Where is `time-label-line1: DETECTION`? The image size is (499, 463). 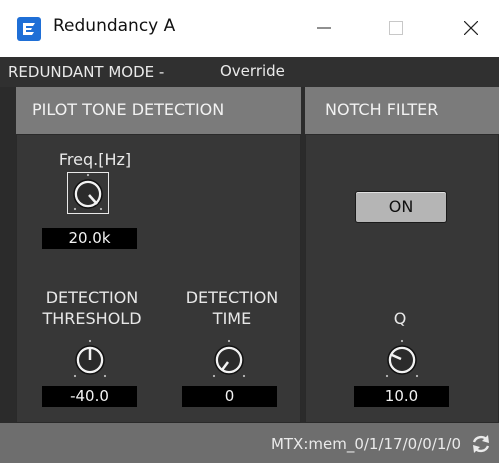
time-label-line1: DETECTION is located at coordinates (232, 297).